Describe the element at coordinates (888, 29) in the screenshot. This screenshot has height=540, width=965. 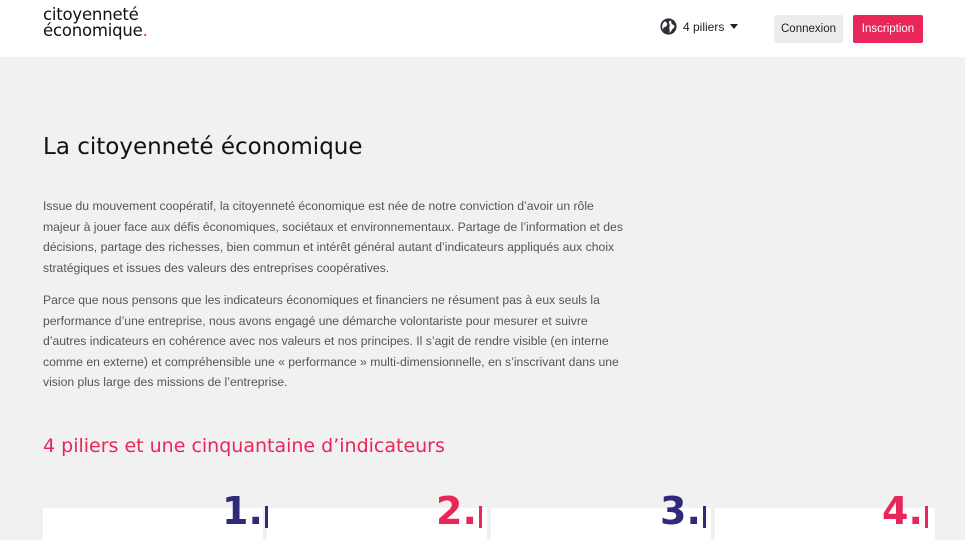
I see `signup-button: Inscription` at that location.